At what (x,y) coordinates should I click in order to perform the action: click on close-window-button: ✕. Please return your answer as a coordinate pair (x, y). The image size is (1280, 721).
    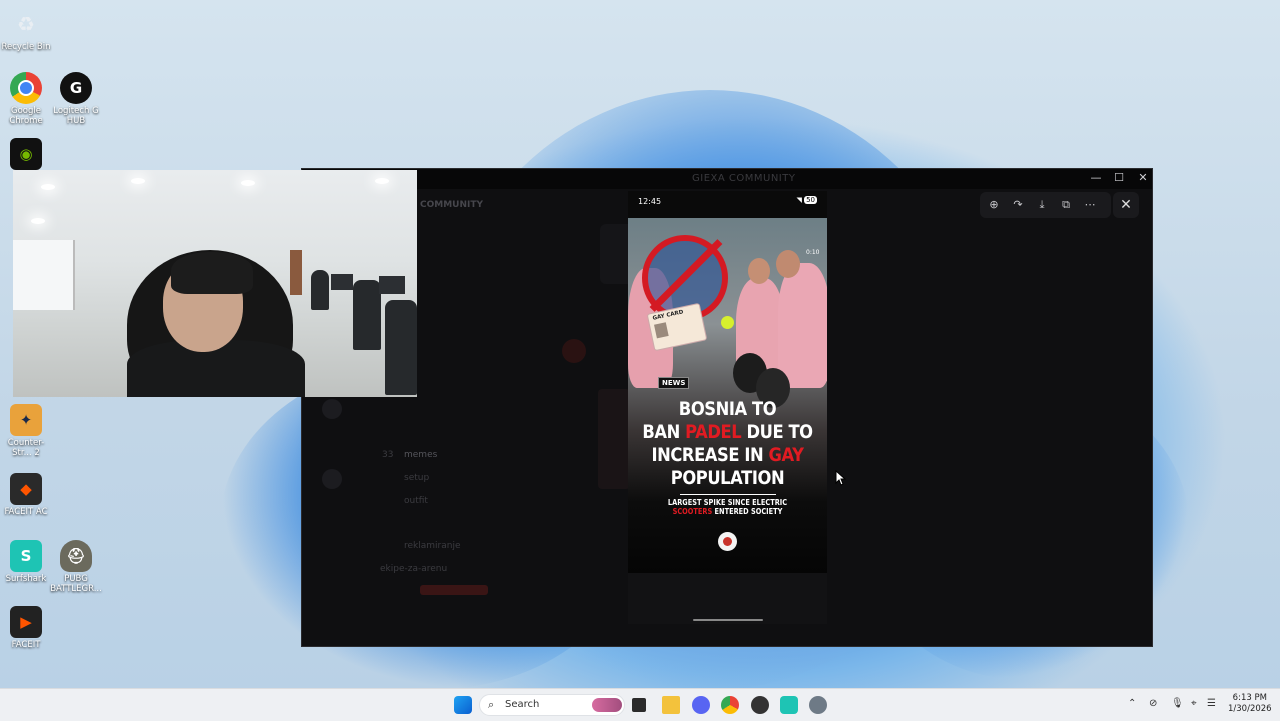
    Looking at the image, I should click on (1141, 177).